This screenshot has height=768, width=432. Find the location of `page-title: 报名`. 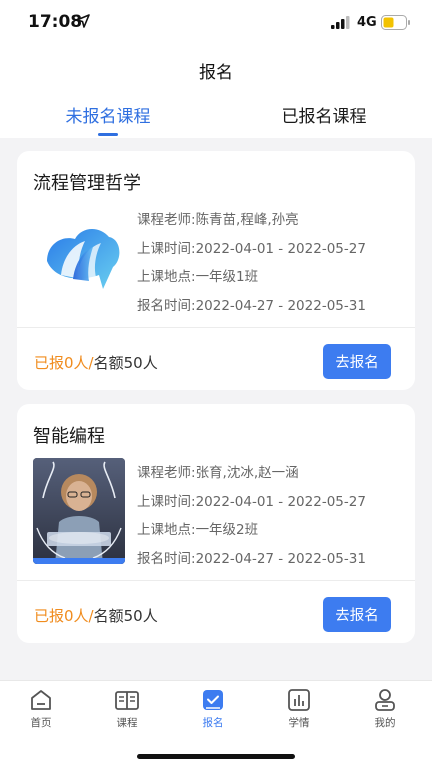

page-title: 报名 is located at coordinates (216, 73).